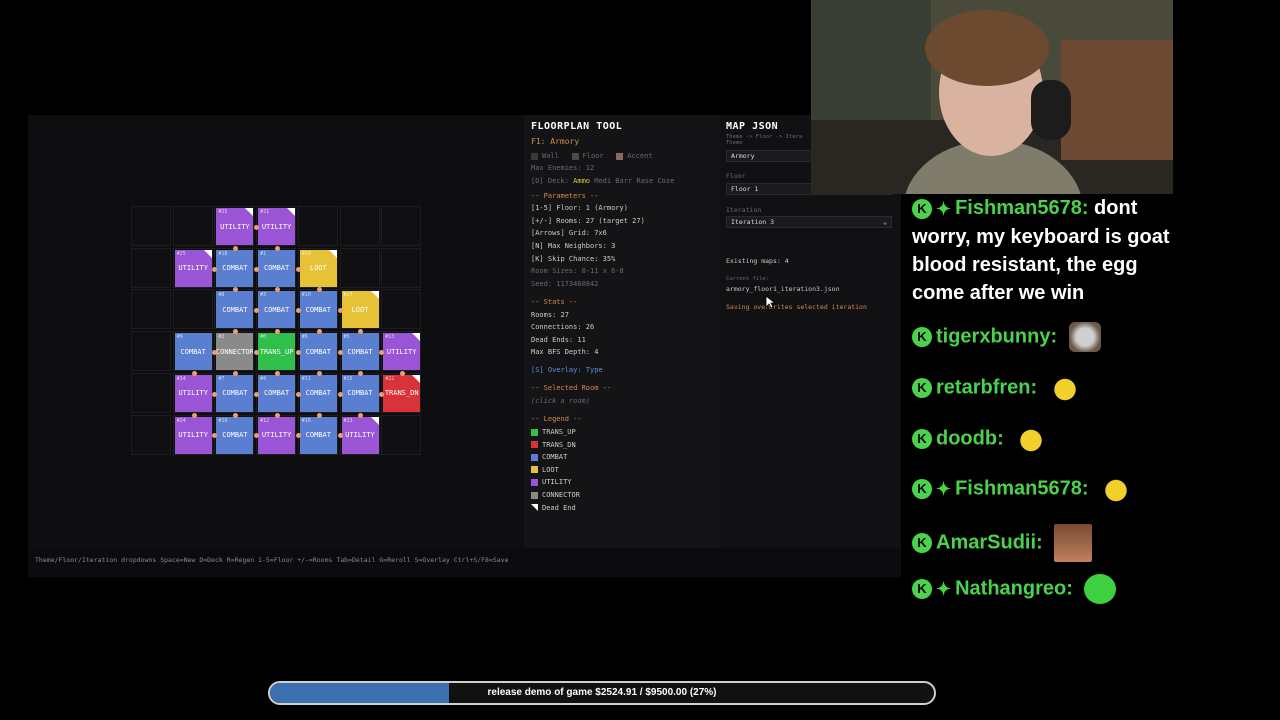  What do you see at coordinates (550, 156) in the screenshot?
I see `toggle-wall: Wall` at bounding box center [550, 156].